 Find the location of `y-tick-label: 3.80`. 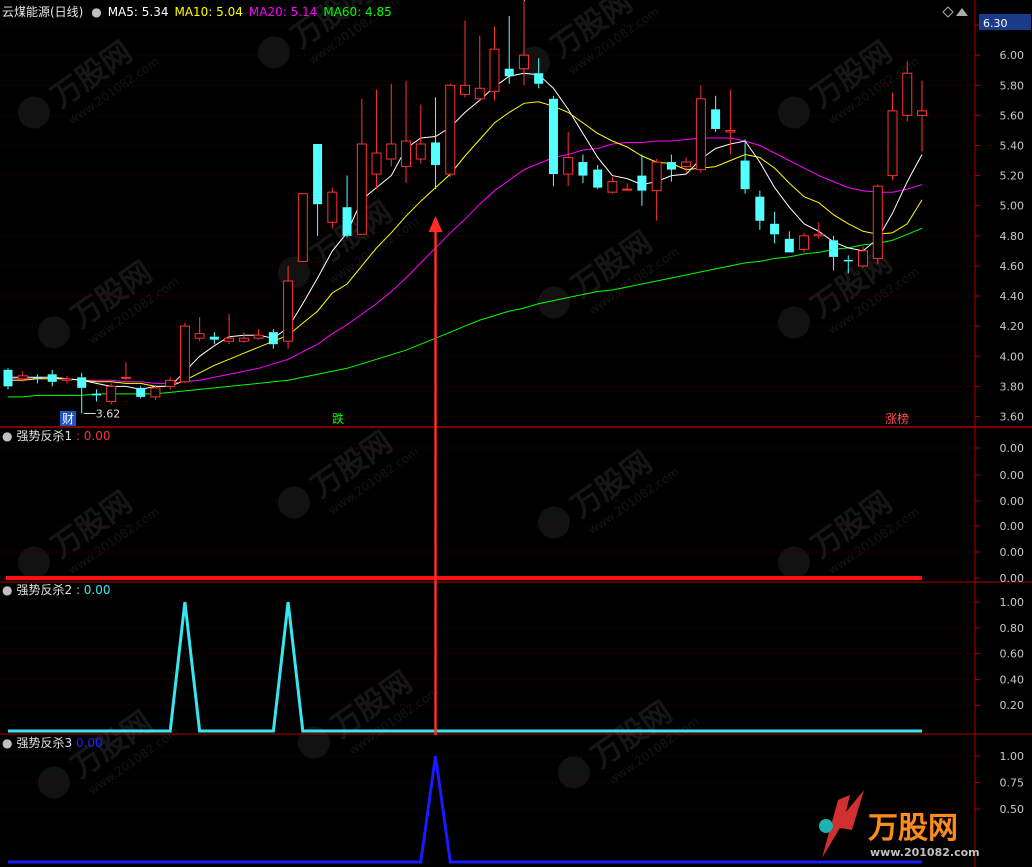

y-tick-label: 3.80 is located at coordinates (1012, 386).